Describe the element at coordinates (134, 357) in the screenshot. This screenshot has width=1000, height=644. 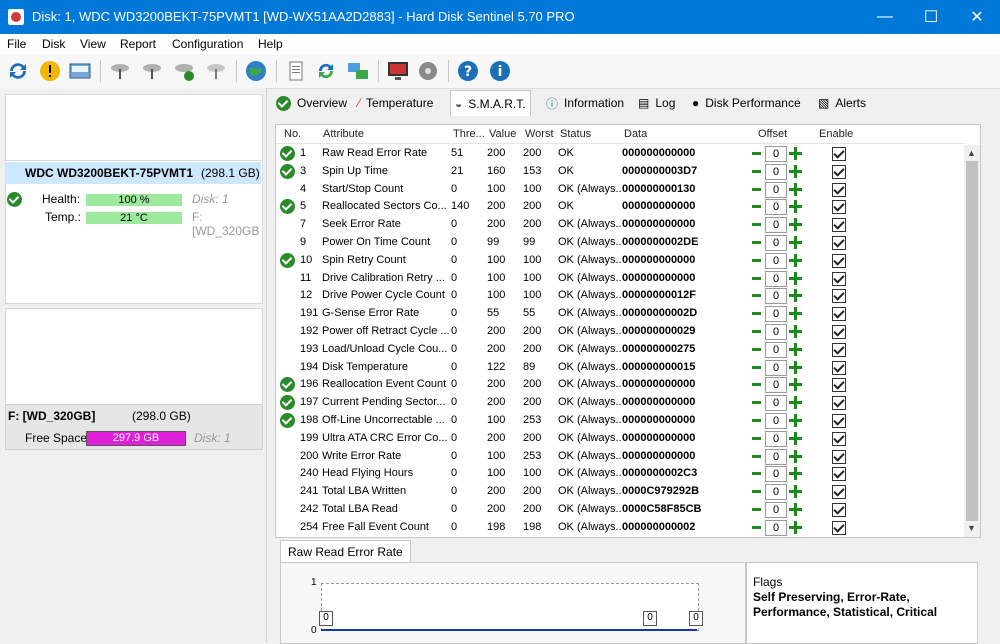
I see `partition-list-box` at that location.